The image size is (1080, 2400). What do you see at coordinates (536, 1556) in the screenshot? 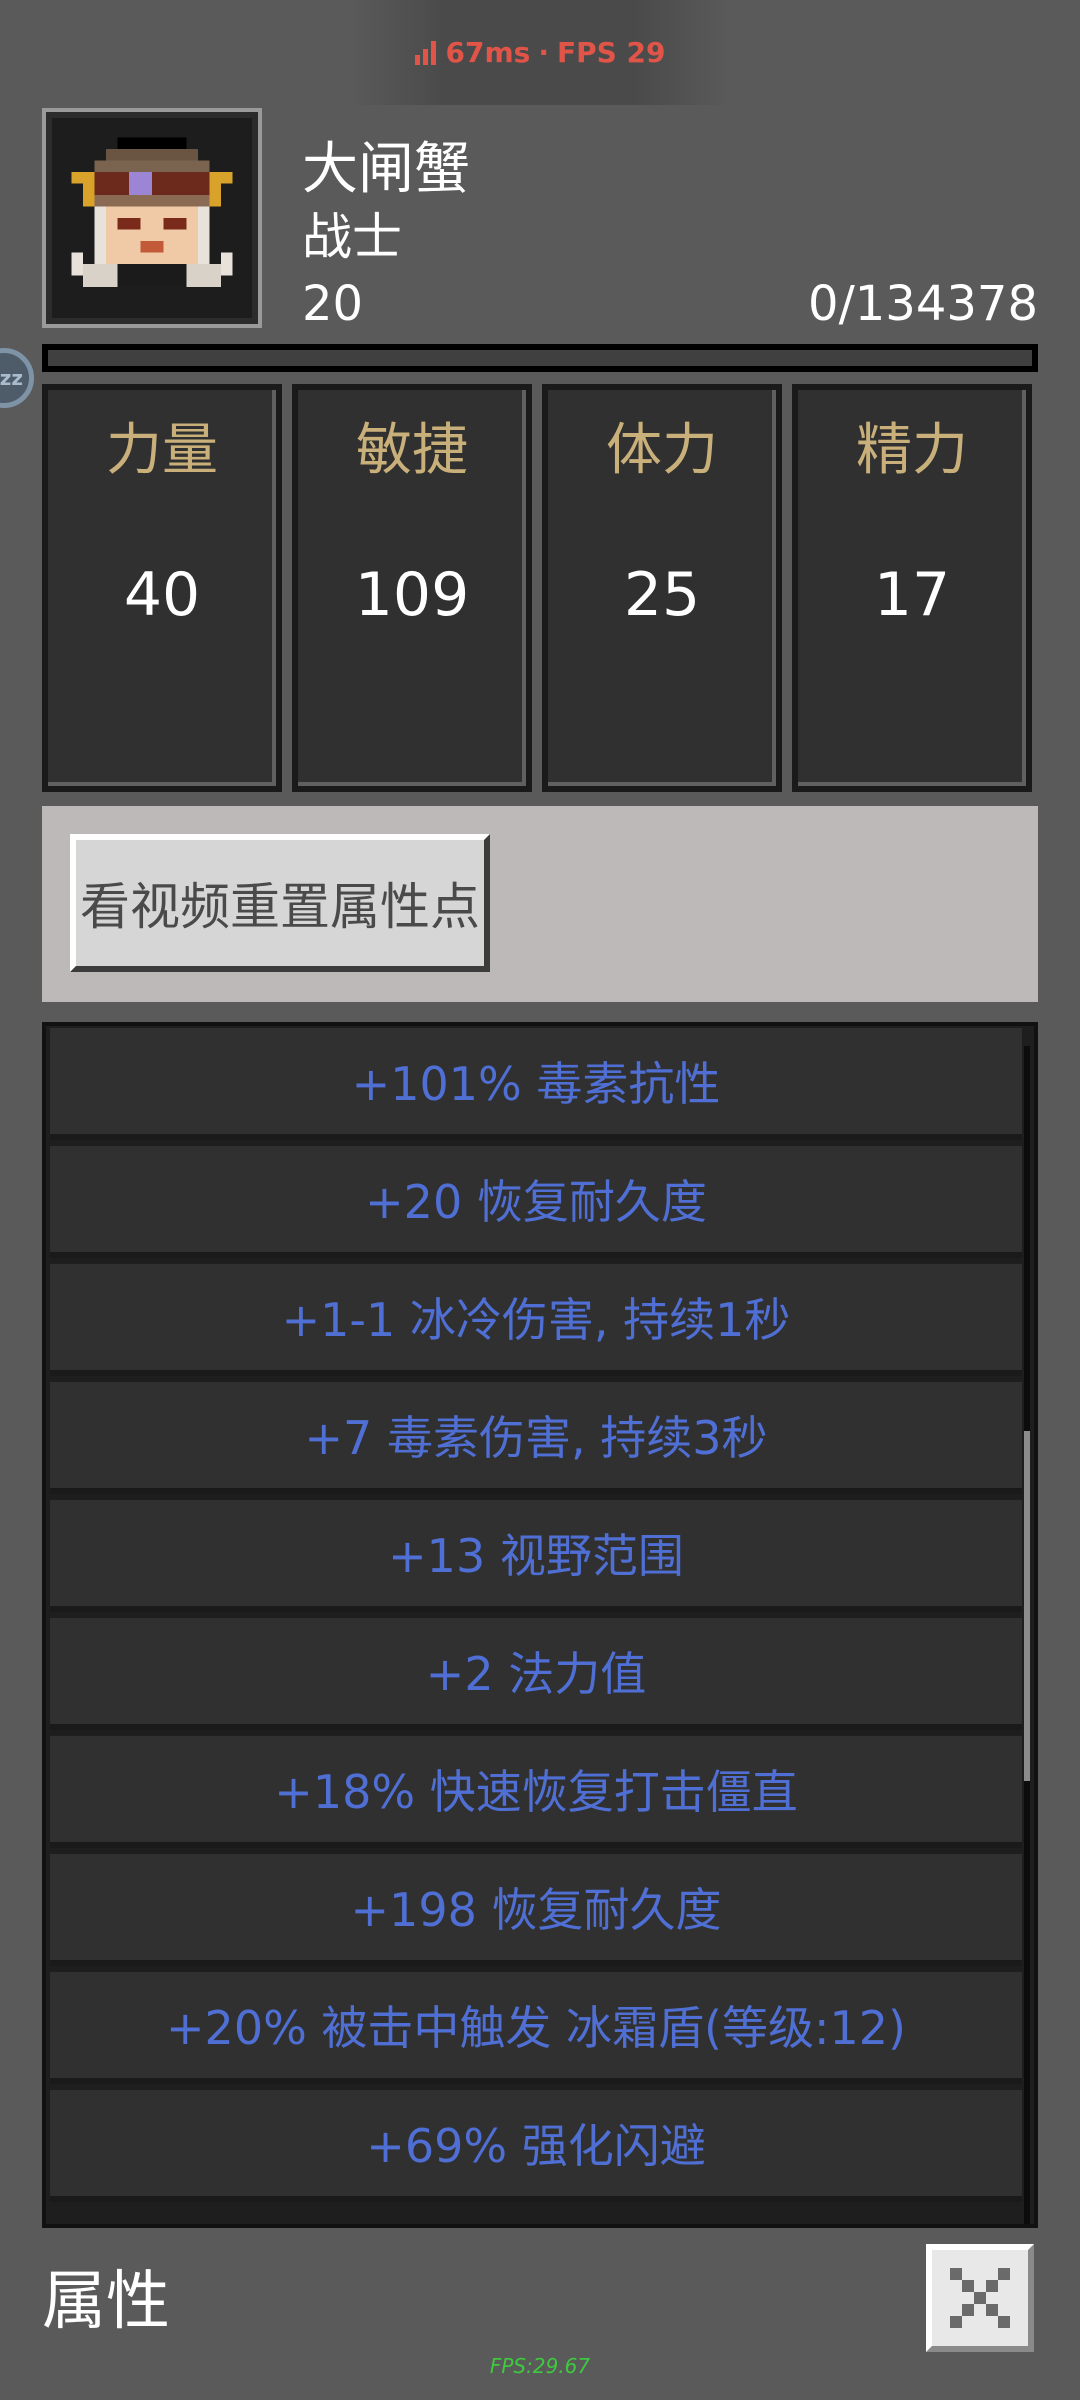
I see `affix-row: +13 视野范围` at bounding box center [536, 1556].